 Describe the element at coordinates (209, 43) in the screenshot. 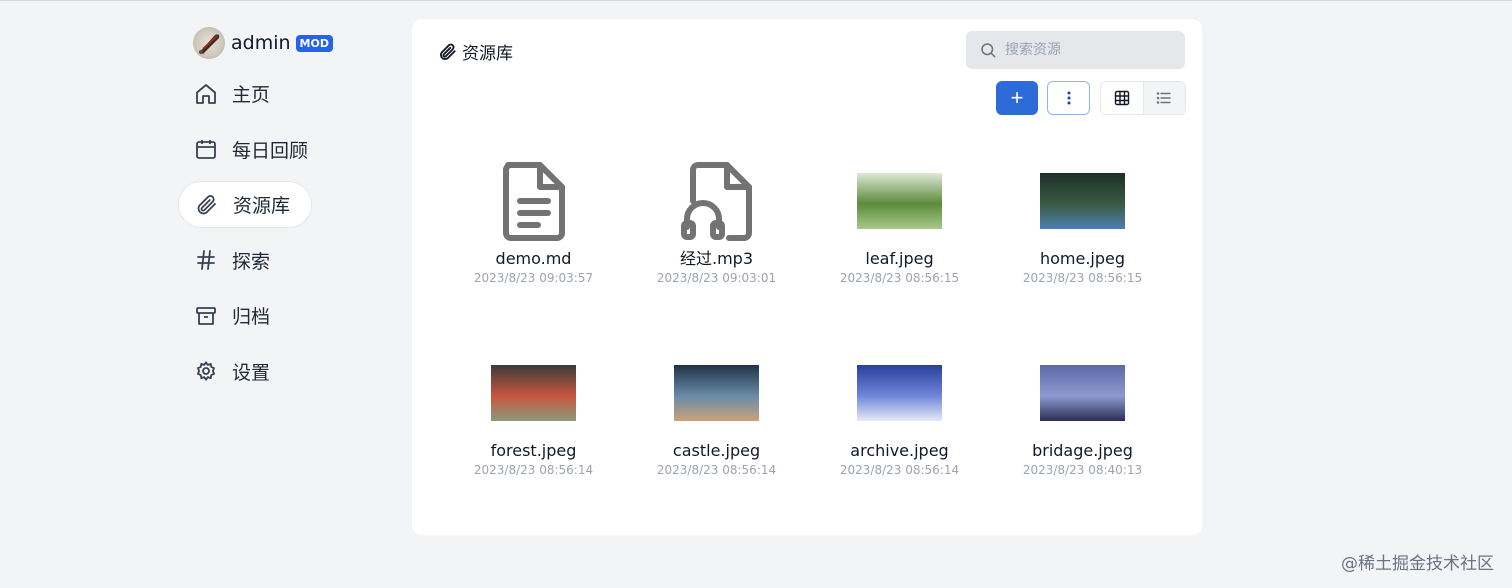

I see `avatar` at that location.